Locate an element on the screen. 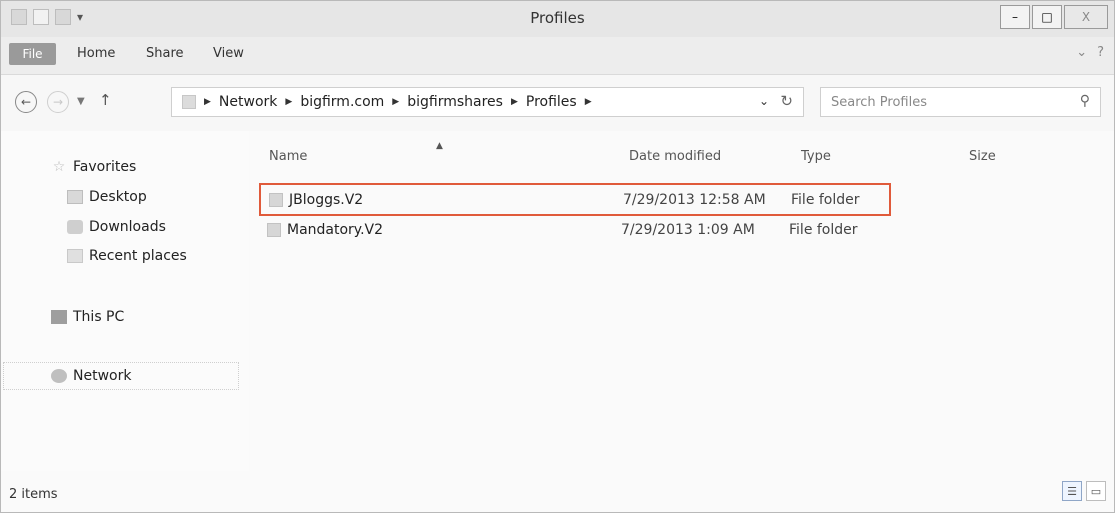 This screenshot has width=1115, height=513. window-controls: – □ X is located at coordinates (1054, 17).